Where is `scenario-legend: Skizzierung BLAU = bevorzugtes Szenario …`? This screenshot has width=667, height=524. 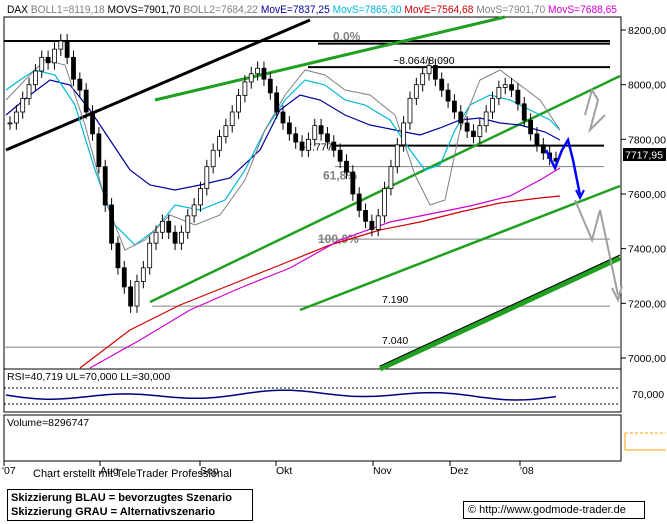 scenario-legend: Skizzierung BLAU = bevorzugtes Szenario … is located at coordinates (130, 505).